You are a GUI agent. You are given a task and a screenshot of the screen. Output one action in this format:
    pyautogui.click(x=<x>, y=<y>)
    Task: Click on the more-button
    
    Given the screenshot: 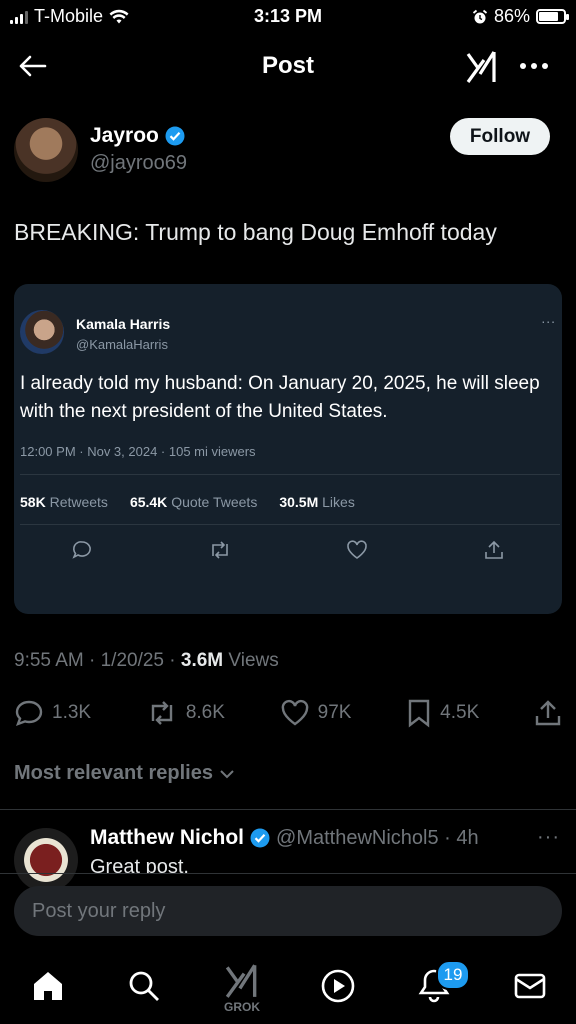 What is the action you would take?
    pyautogui.click(x=534, y=66)
    